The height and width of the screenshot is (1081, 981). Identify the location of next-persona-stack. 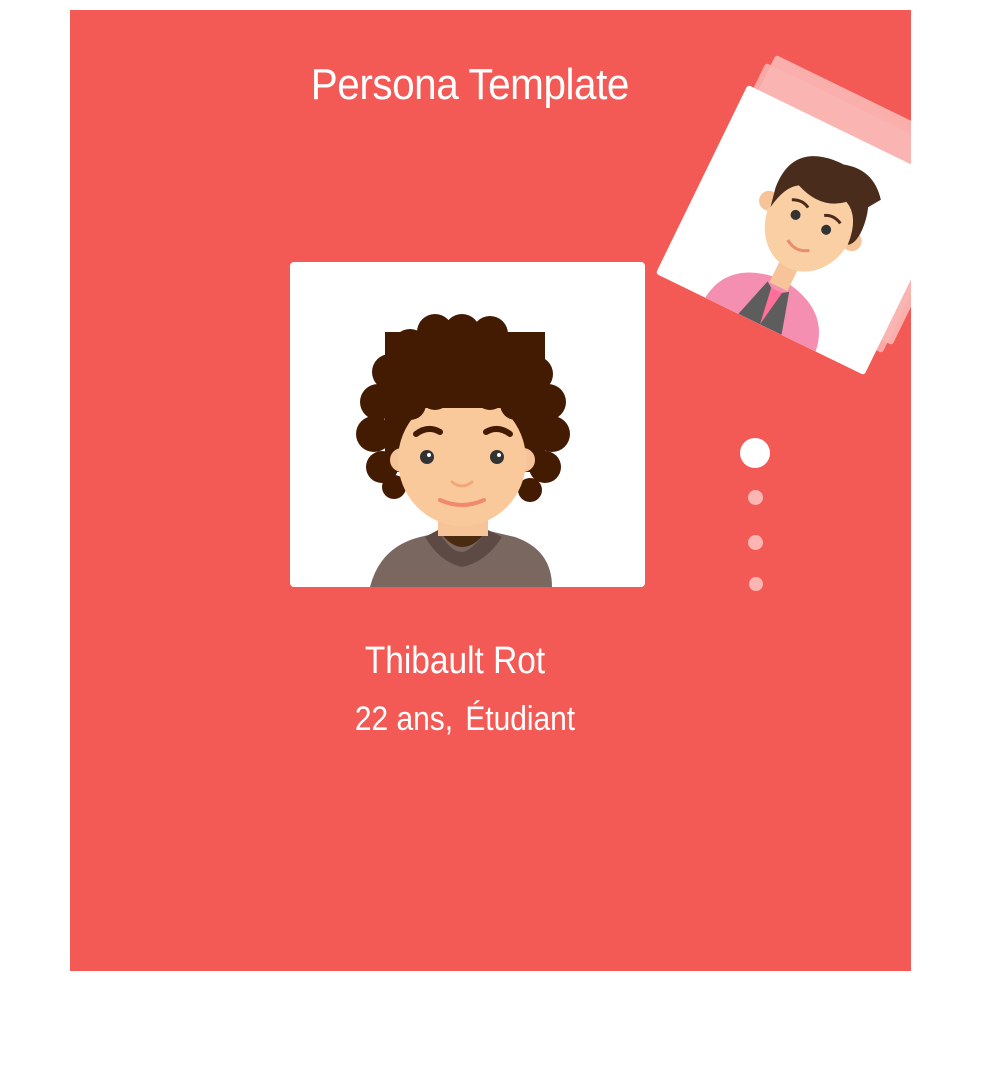
(783, 215).